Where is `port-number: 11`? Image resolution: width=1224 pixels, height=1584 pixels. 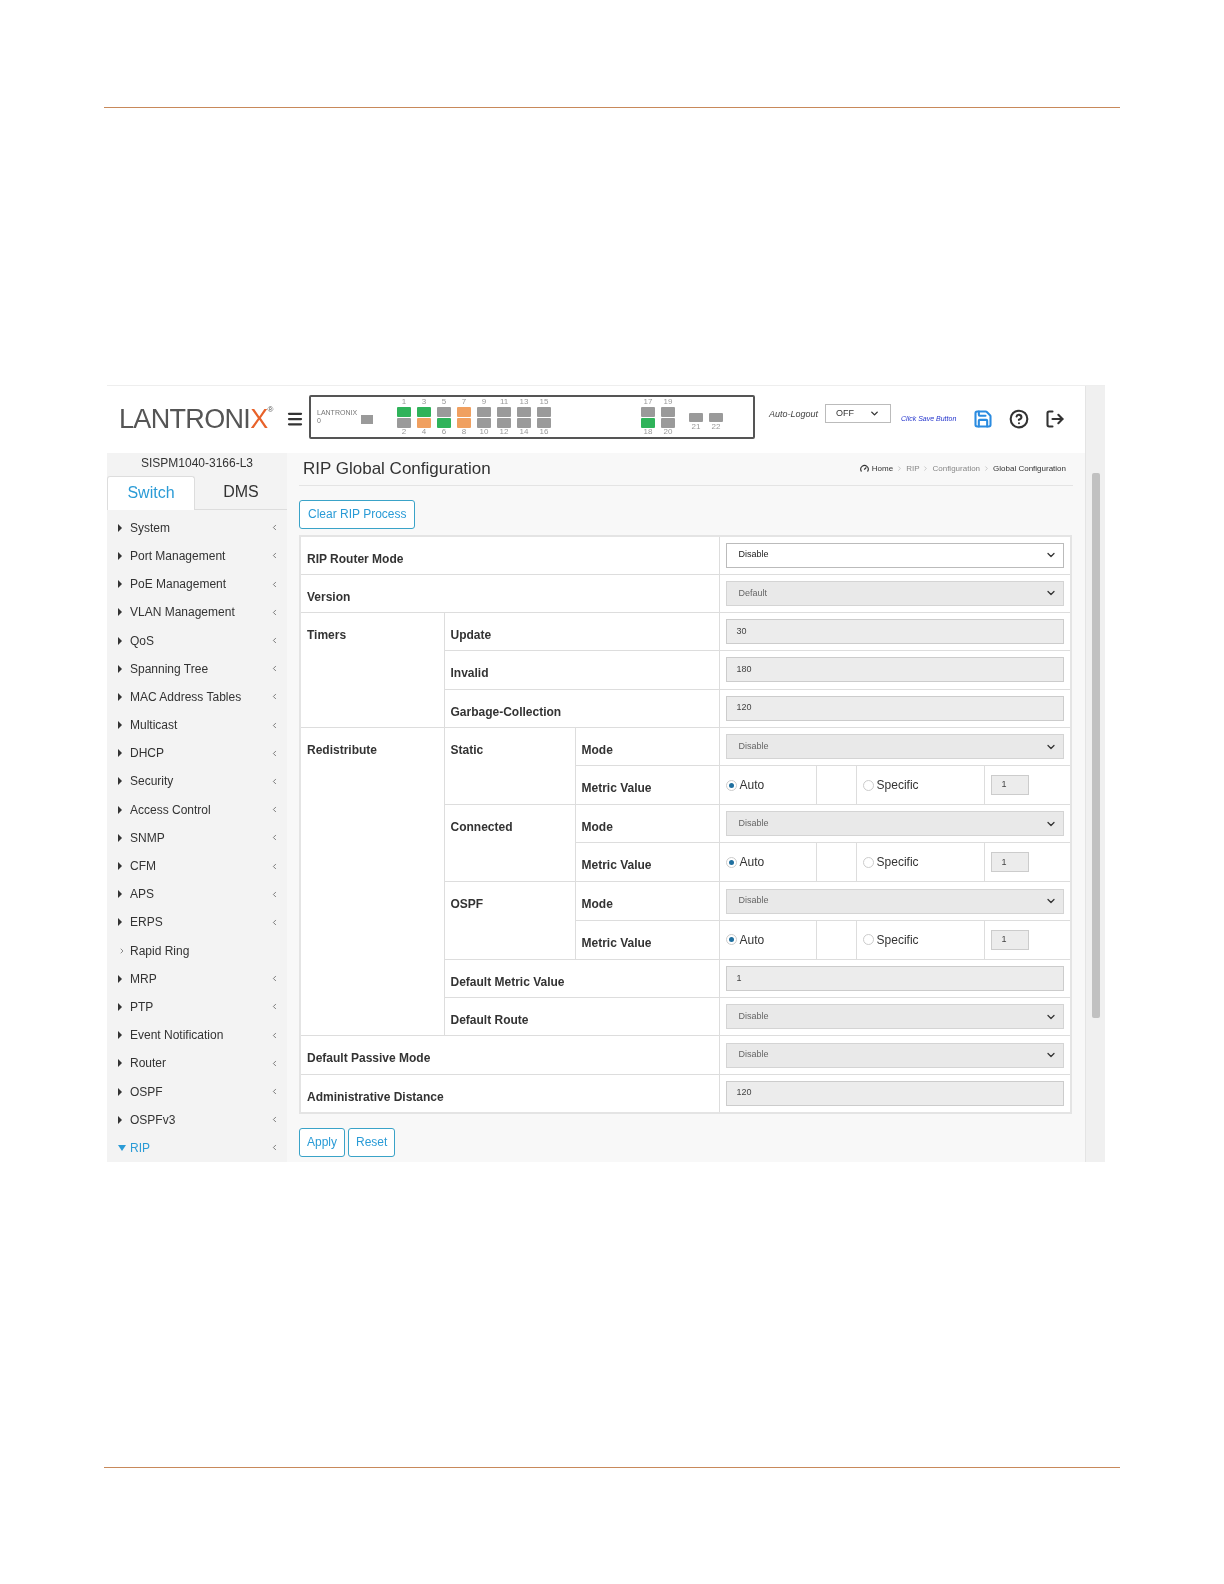
port-number: 11 is located at coordinates (504, 401).